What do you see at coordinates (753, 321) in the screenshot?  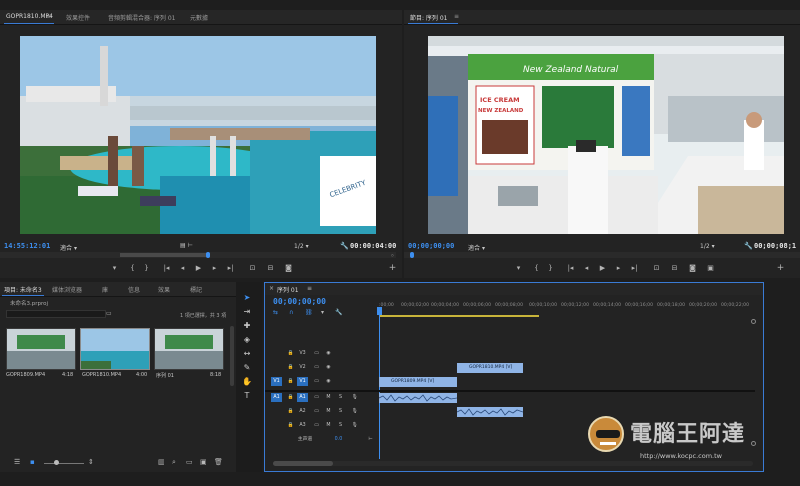 I see `timeline-video-scroll-handle` at bounding box center [753, 321].